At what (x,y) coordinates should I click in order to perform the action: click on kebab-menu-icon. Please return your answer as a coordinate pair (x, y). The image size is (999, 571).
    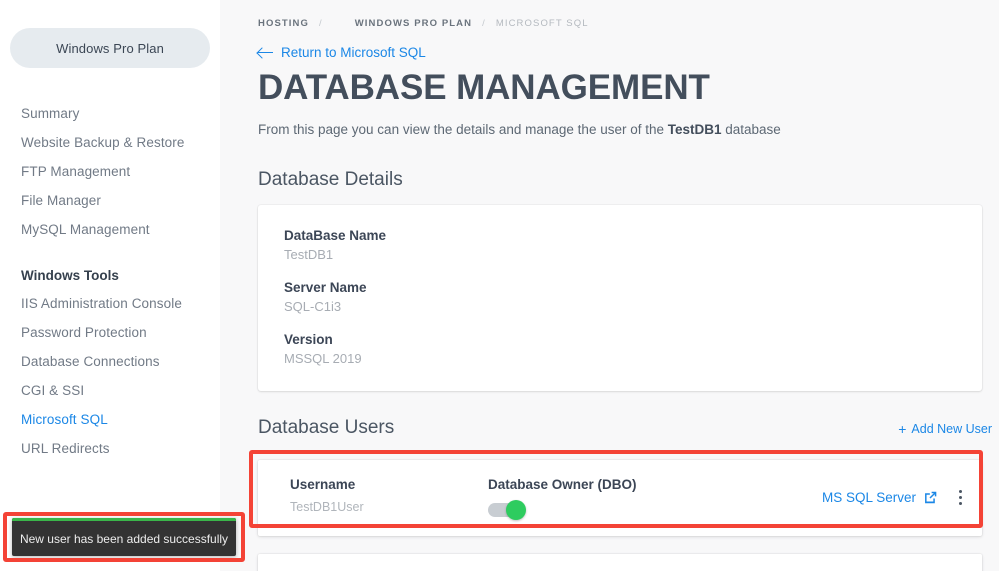
    Looking at the image, I should click on (960, 498).